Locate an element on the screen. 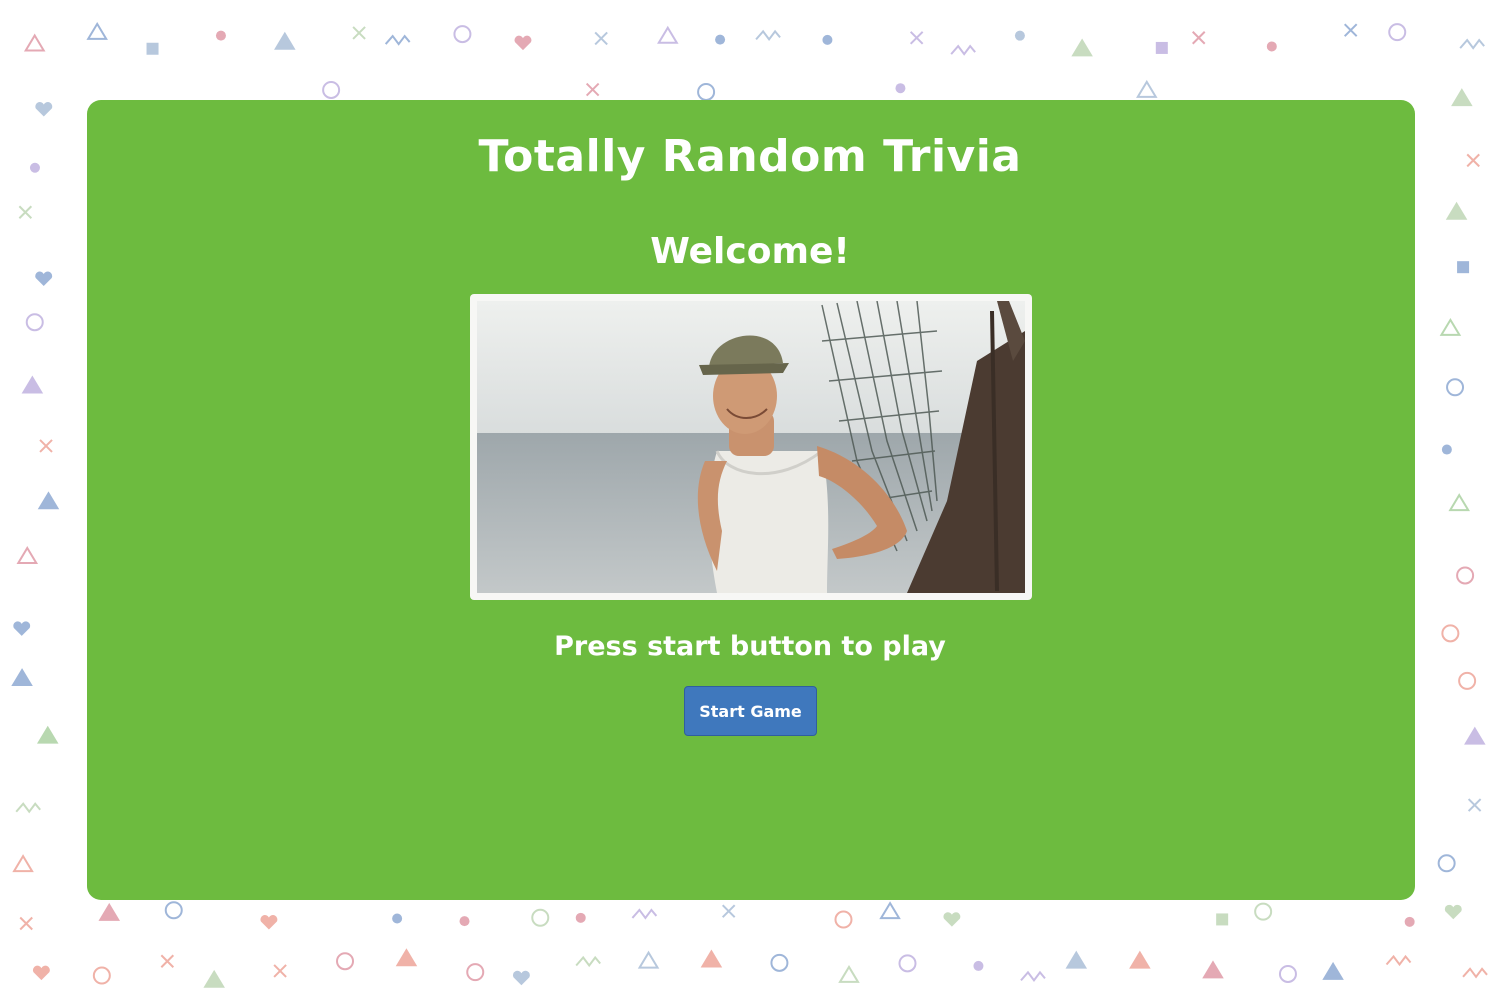  start-game-button: Start Game is located at coordinates (750, 711).